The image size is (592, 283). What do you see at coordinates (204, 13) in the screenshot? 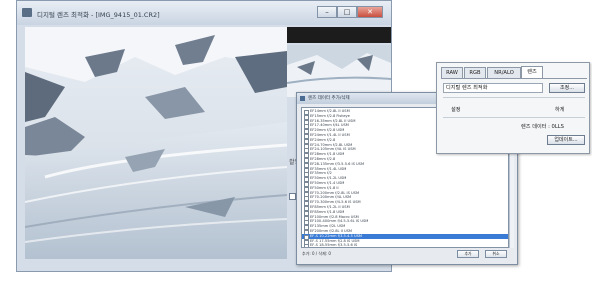
I see `title-bar: 디지털 렌즈 최적화 - [IMG_9415_01.CR2] – □ ✕` at bounding box center [204, 13].